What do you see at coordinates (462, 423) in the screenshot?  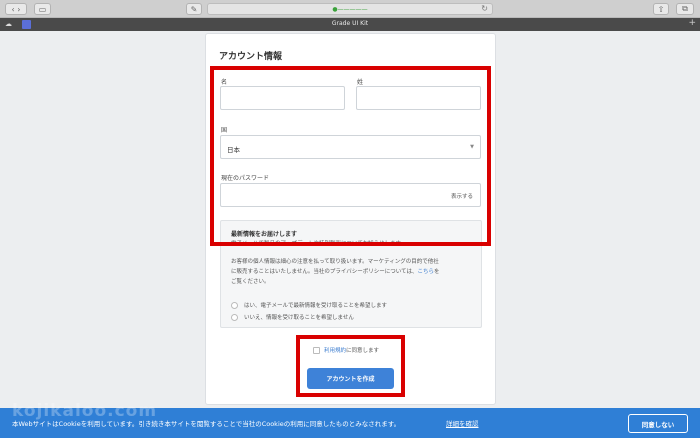 I see `cookie-details-link: 詳細を確認` at bounding box center [462, 423].